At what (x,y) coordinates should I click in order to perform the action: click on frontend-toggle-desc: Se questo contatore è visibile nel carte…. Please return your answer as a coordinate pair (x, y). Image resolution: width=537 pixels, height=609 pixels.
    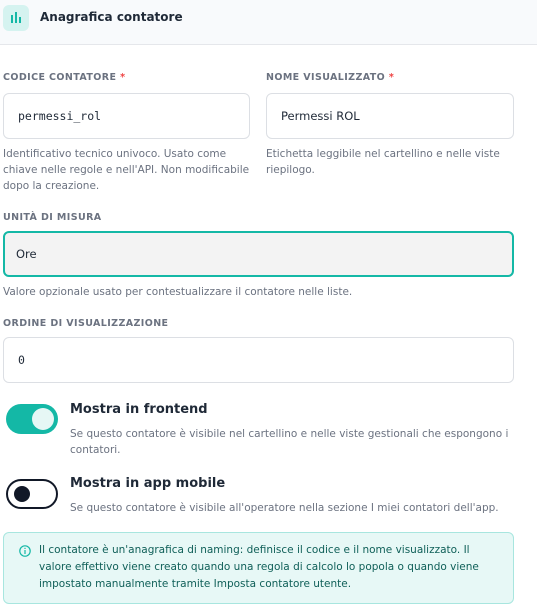
    Looking at the image, I should click on (289, 442).